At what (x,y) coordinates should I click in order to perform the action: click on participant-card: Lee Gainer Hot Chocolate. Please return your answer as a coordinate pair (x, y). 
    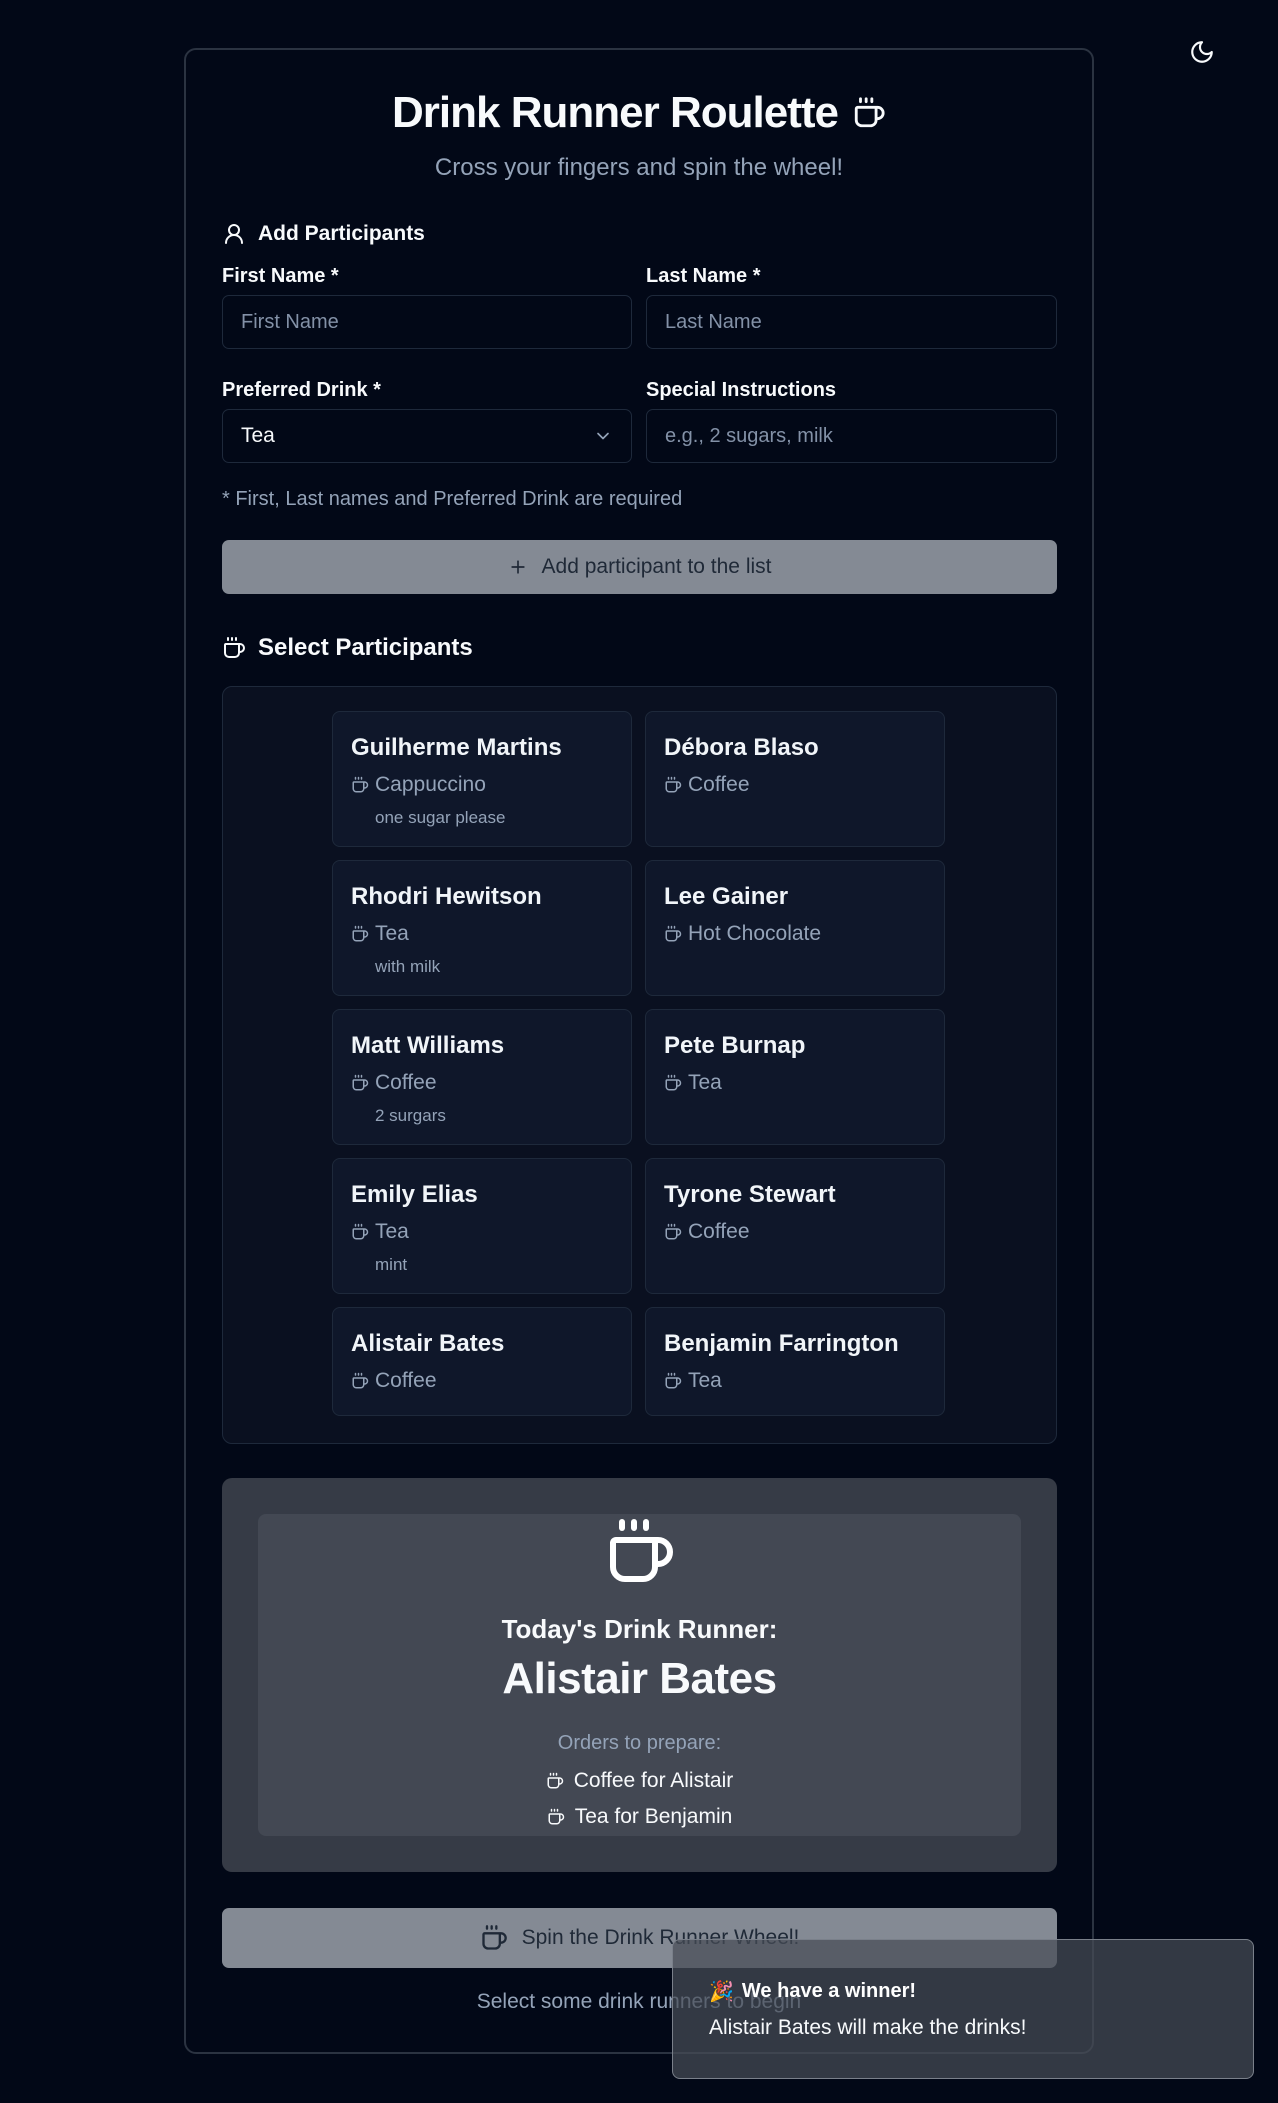
    Looking at the image, I should click on (795, 928).